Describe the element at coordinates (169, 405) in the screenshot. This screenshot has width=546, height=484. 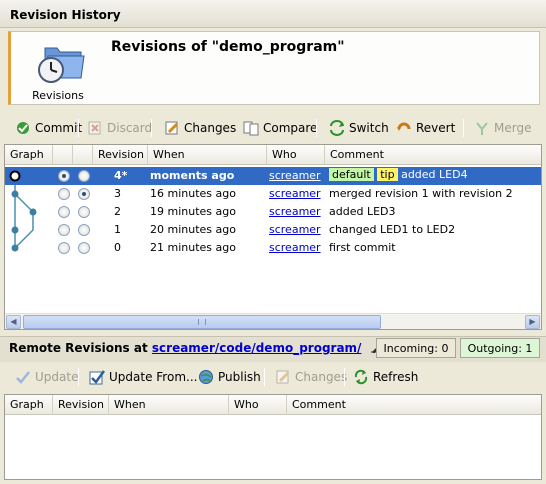
I see `remote-column-when: When` at that location.